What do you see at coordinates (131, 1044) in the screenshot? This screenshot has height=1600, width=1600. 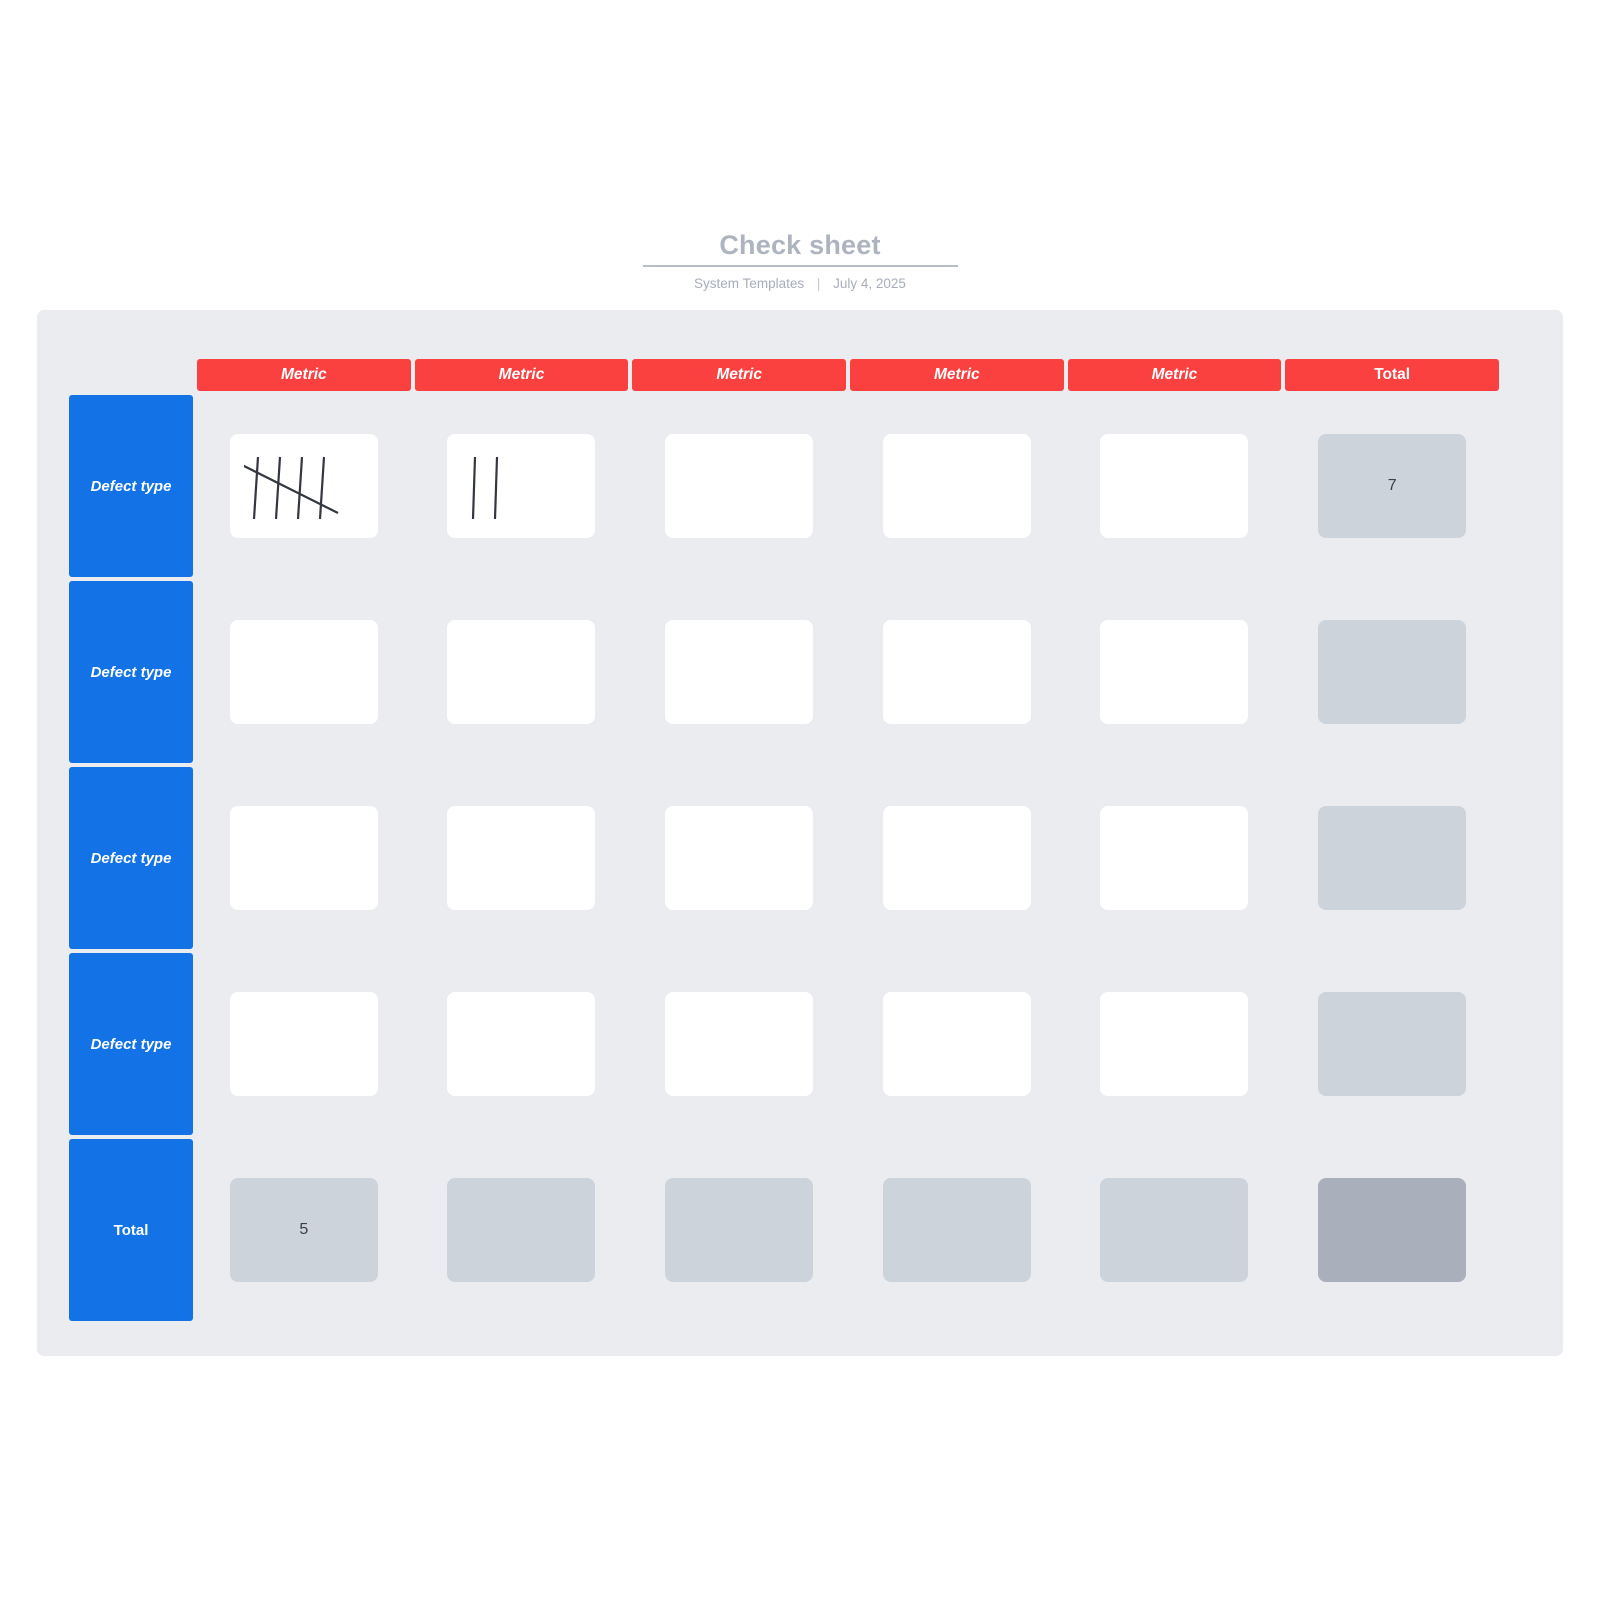 I see `row-header-defect-type-4: Defect type` at bounding box center [131, 1044].